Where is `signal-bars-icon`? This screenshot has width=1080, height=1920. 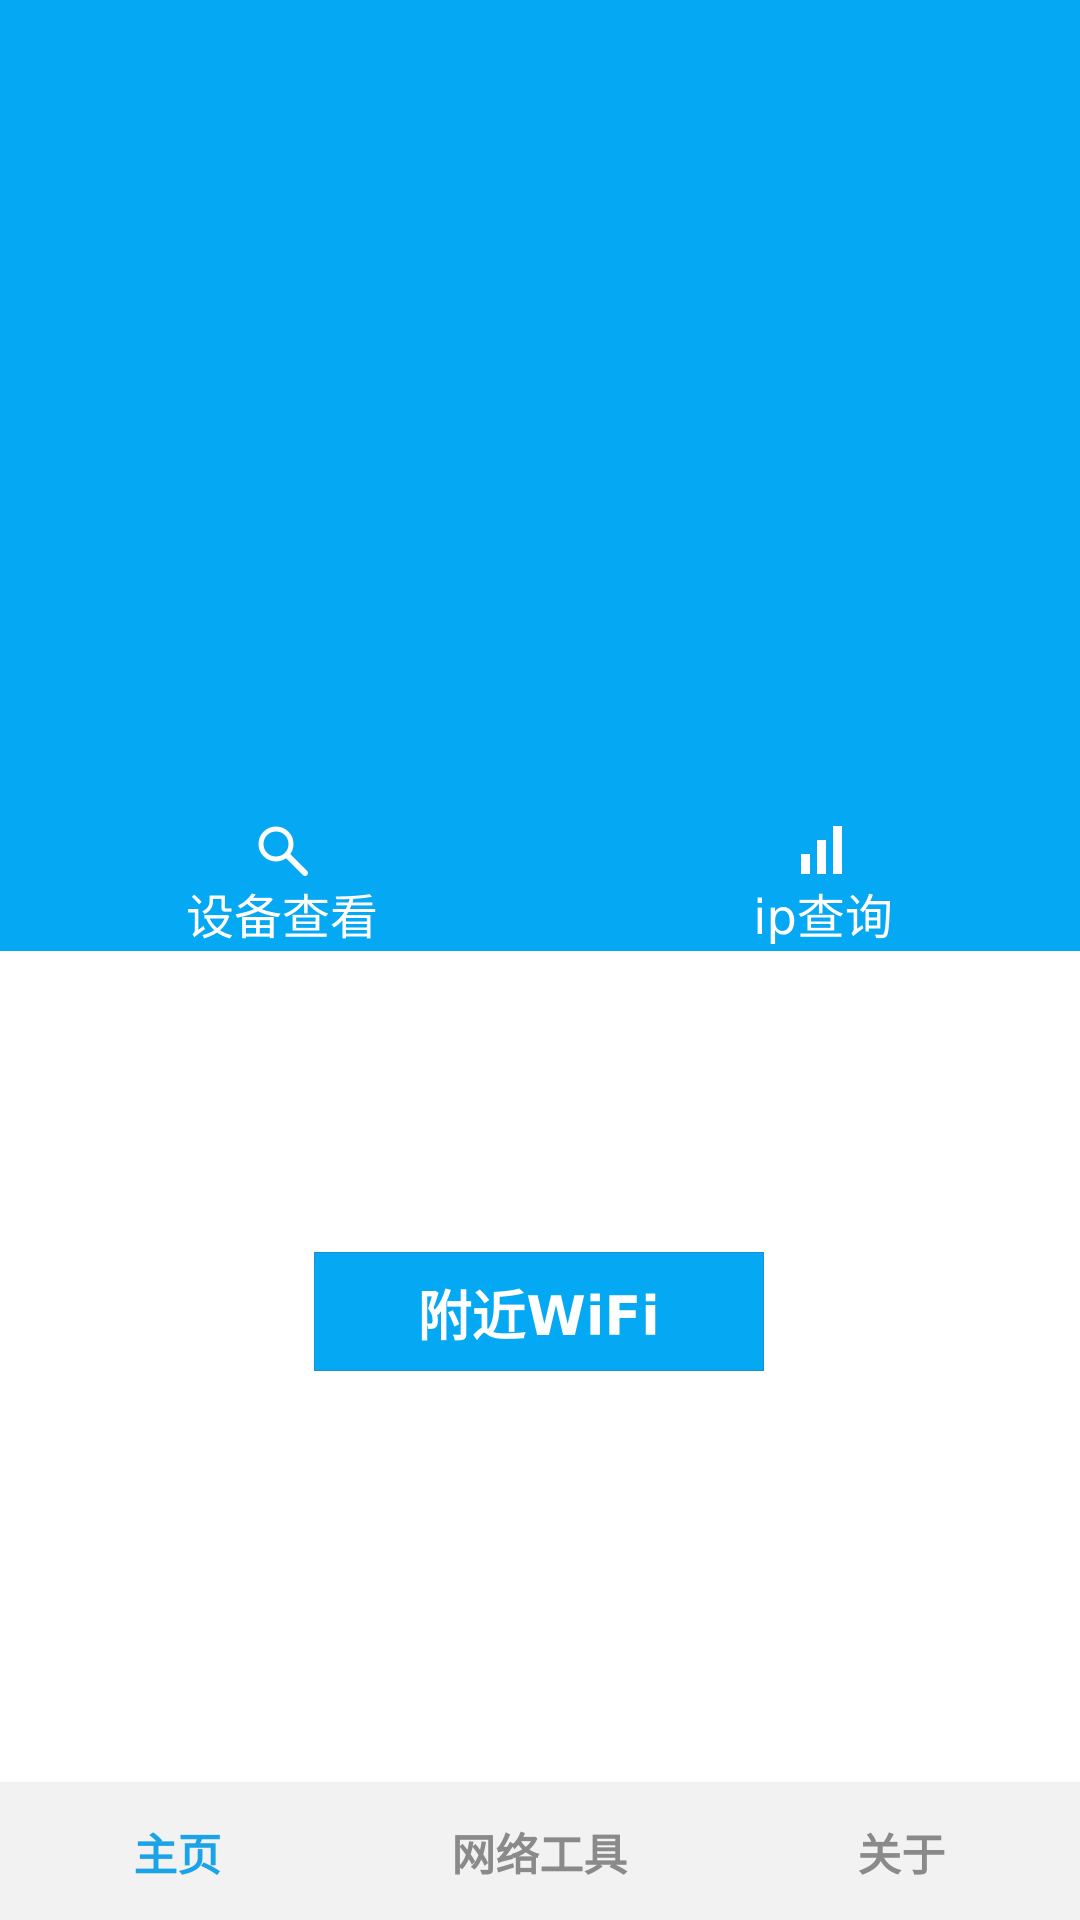
signal-bars-icon is located at coordinates (823, 850).